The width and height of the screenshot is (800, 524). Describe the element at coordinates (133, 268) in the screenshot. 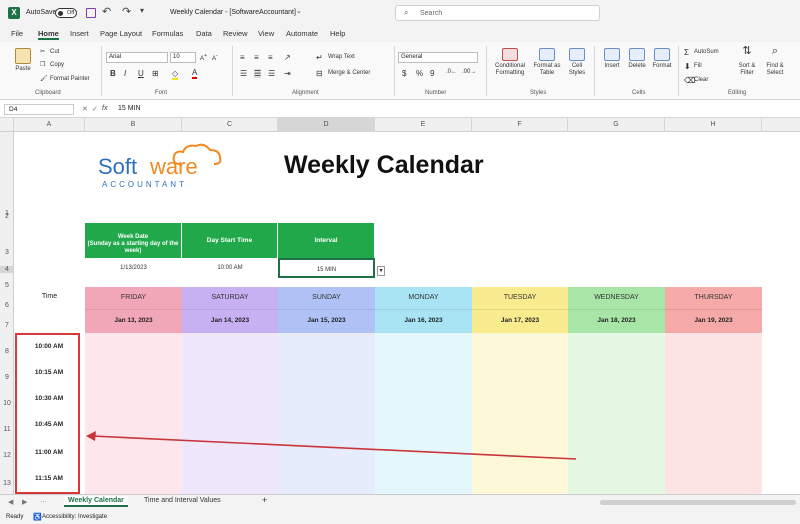

I see `week-date-value: 1/13/2023` at that location.